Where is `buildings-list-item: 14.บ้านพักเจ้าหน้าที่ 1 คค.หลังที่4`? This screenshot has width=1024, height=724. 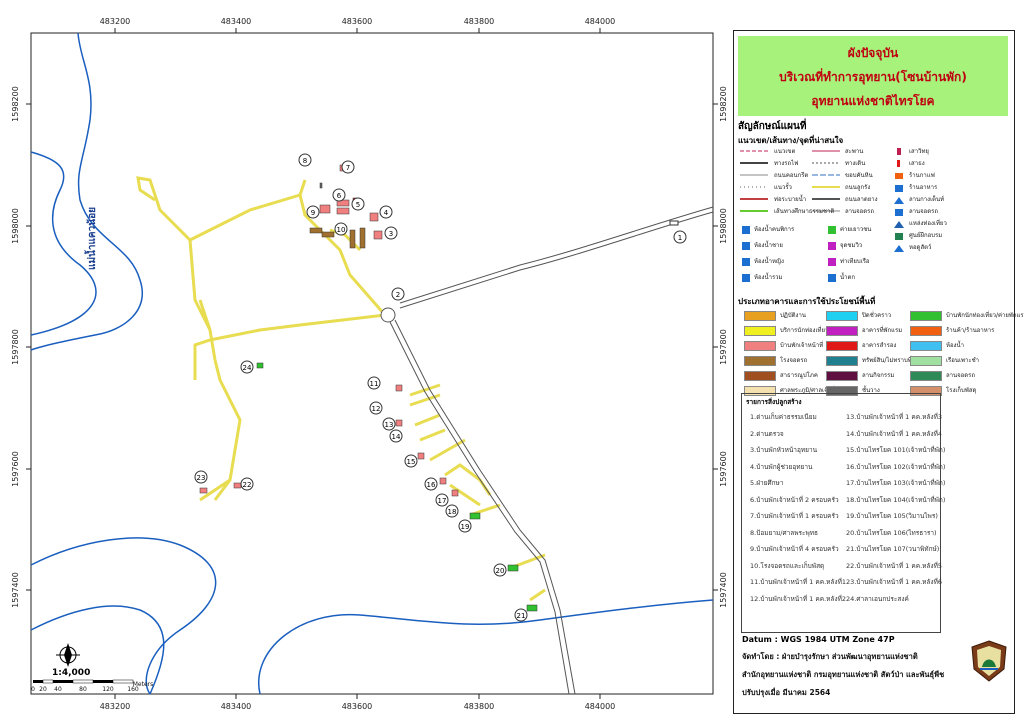 buildings-list-item: 14.บ้านพักเจ้าหน้าที่ 1 คค.หลังที่4 is located at coordinates (894, 433).